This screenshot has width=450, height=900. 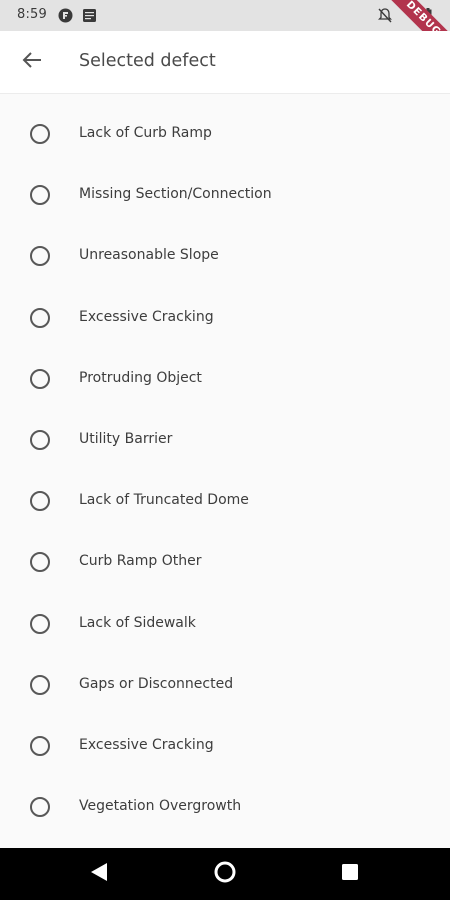 I want to click on arrow-left-icon, so click(x=32, y=62).